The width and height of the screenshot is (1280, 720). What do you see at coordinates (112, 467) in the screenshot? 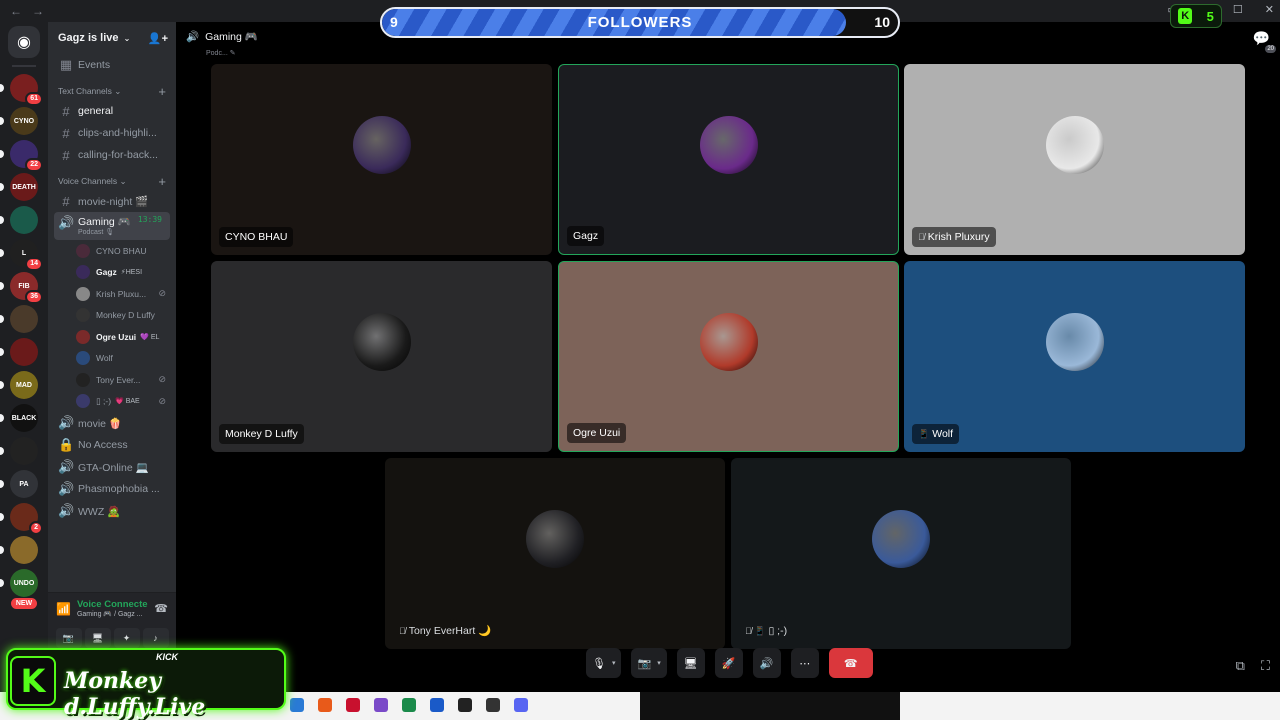
I see `voice-channel: 🔊 GTA-Online 💻` at bounding box center [112, 467].